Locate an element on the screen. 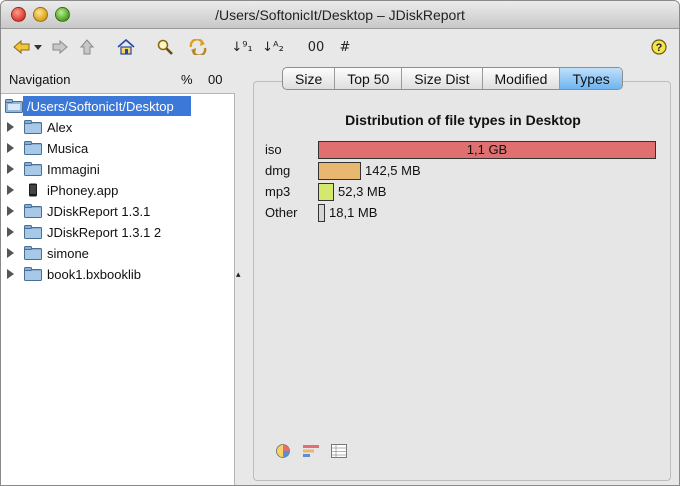 Image resolution: width=680 pixels, height=486 pixels. tab-size-dist: Size Dist is located at coordinates (442, 78).